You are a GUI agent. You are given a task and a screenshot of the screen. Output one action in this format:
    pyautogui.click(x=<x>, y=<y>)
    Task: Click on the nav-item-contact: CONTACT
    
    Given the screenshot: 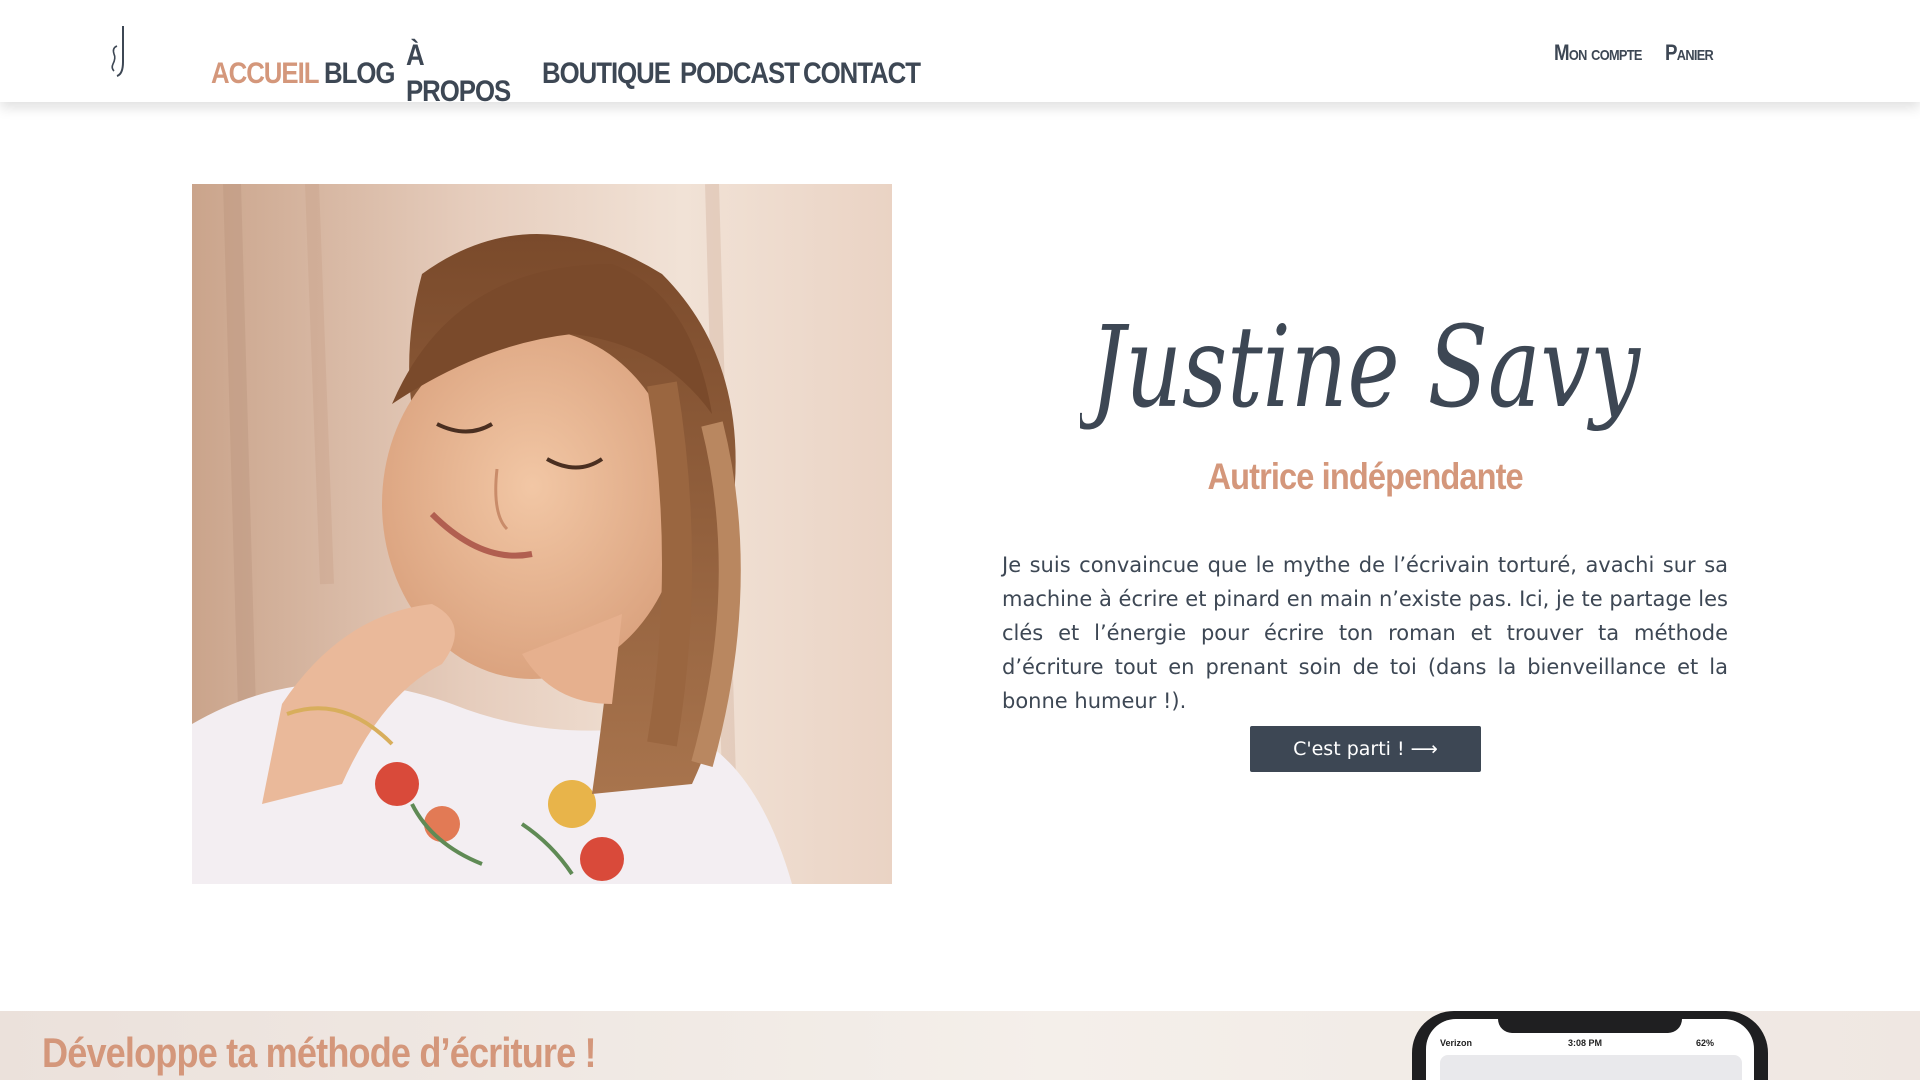 What is the action you would take?
    pyautogui.click(x=862, y=74)
    